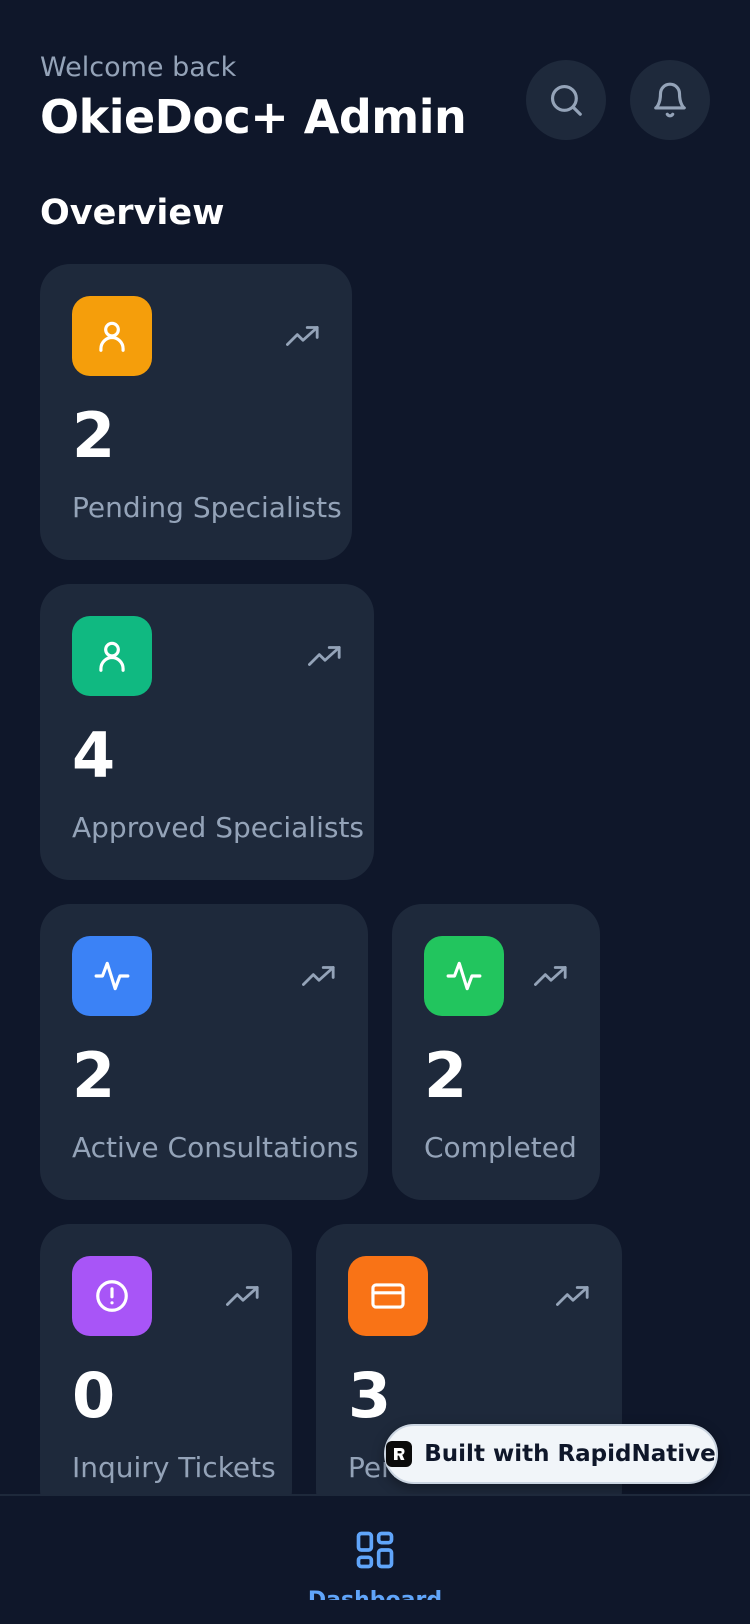 This screenshot has height=1624, width=750. I want to click on search-button, so click(566, 100).